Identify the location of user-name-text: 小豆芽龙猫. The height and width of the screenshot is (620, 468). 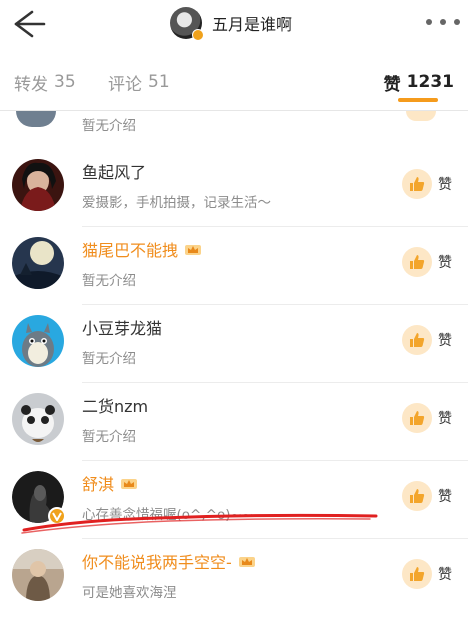
(122, 328).